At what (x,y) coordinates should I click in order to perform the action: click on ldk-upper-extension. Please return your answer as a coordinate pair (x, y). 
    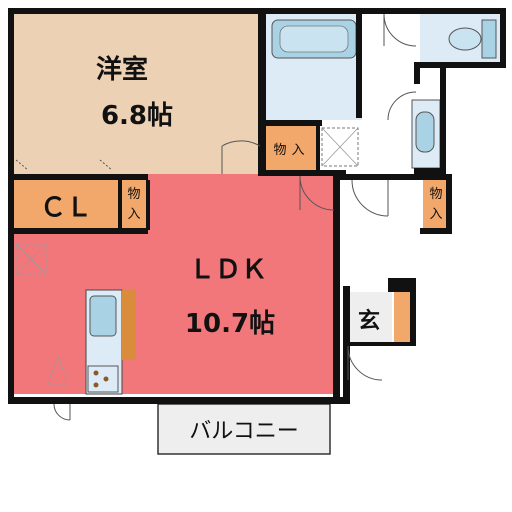
    Looking at the image, I should click on (240, 182).